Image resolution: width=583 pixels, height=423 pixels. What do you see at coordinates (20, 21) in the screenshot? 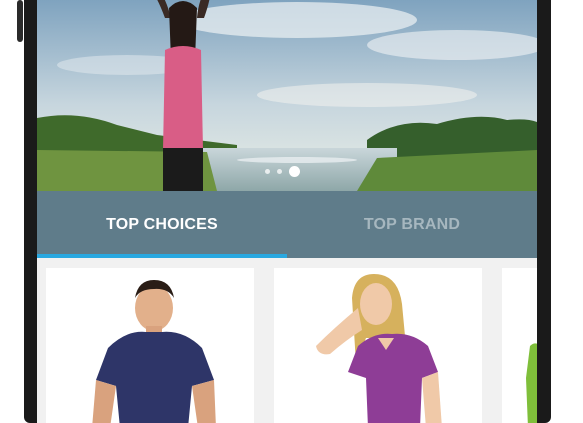
I see `phone-side-button` at bounding box center [20, 21].